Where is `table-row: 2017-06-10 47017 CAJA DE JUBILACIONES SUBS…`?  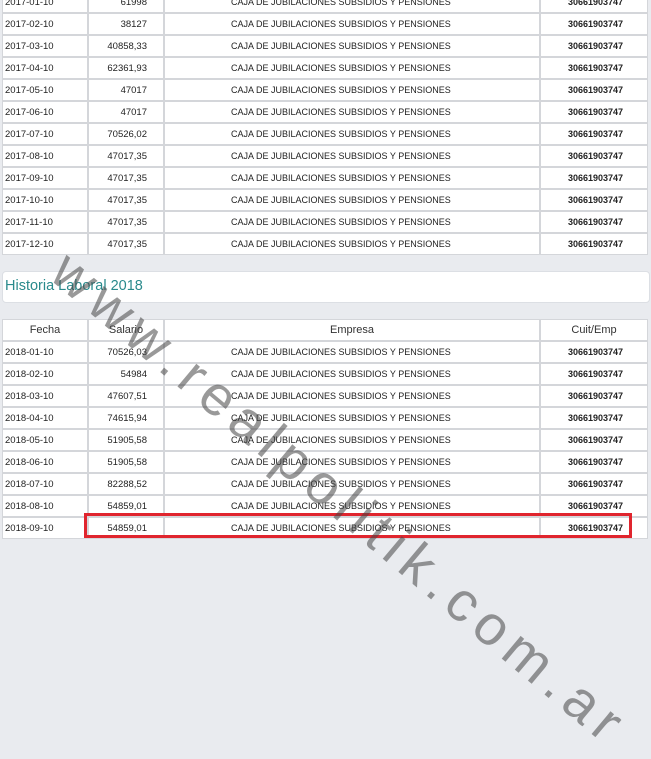 table-row: 2017-06-10 47017 CAJA DE JUBILACIONES SUBS… is located at coordinates (325, 112).